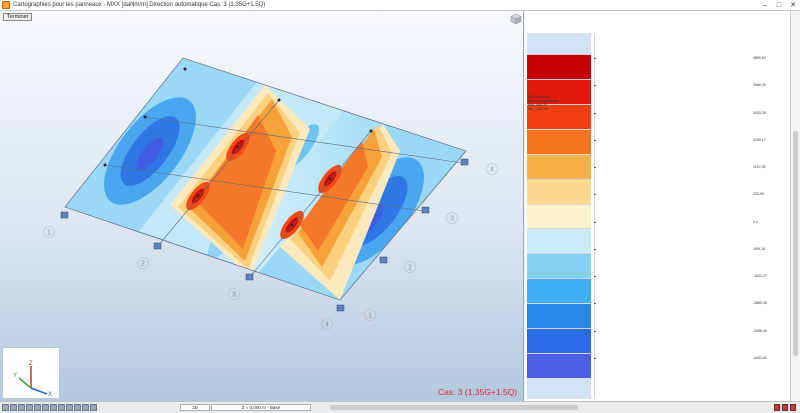 This screenshot has width=800, height=413. What do you see at coordinates (261, 407) in the screenshot?
I see `work-plane-field: Z = 0,000 m - Base` at bounding box center [261, 407].